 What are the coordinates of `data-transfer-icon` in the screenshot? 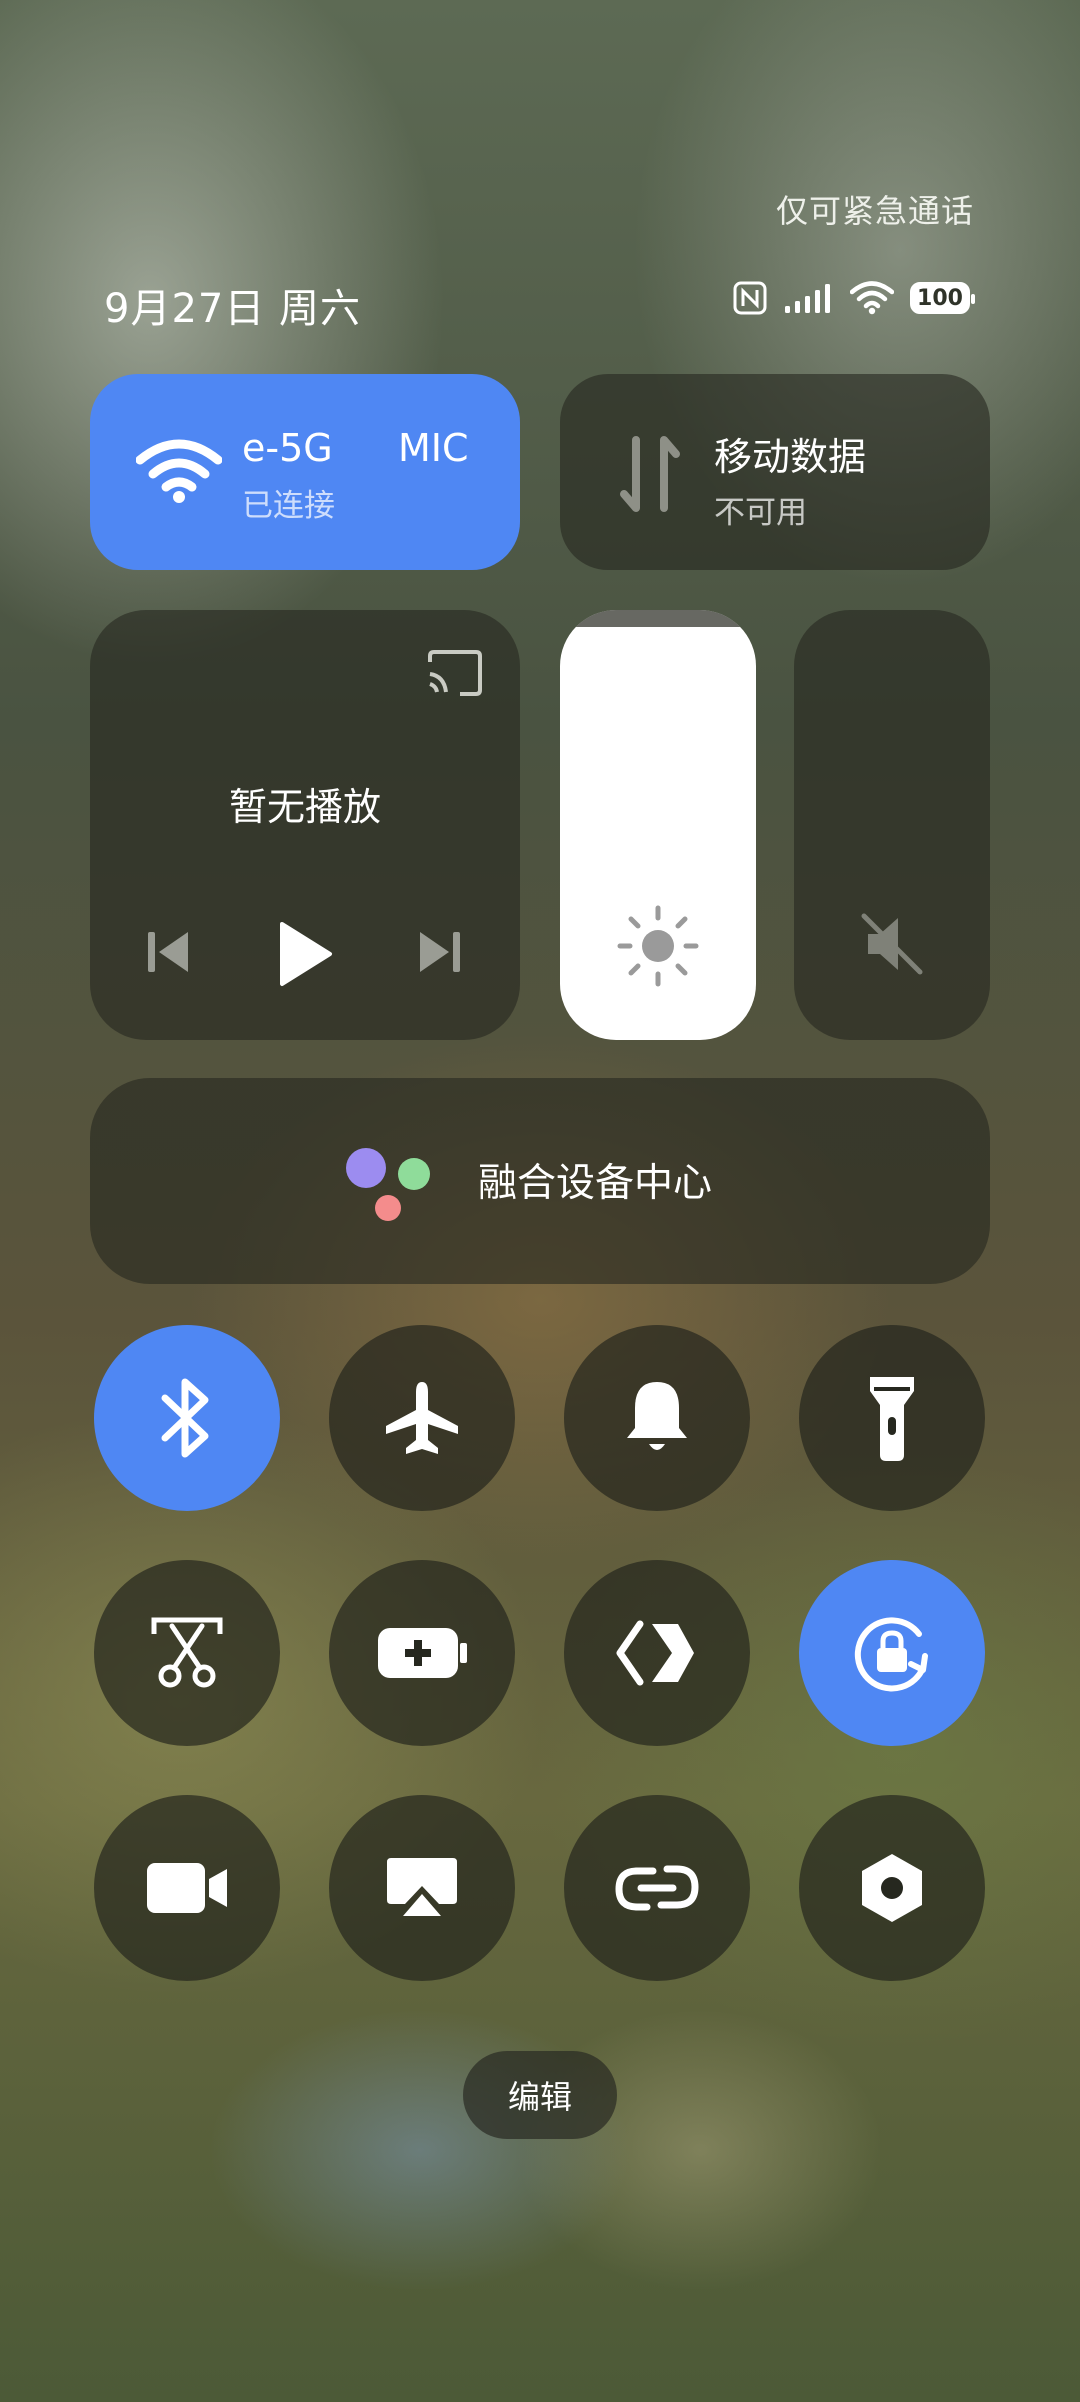 It's located at (650, 474).